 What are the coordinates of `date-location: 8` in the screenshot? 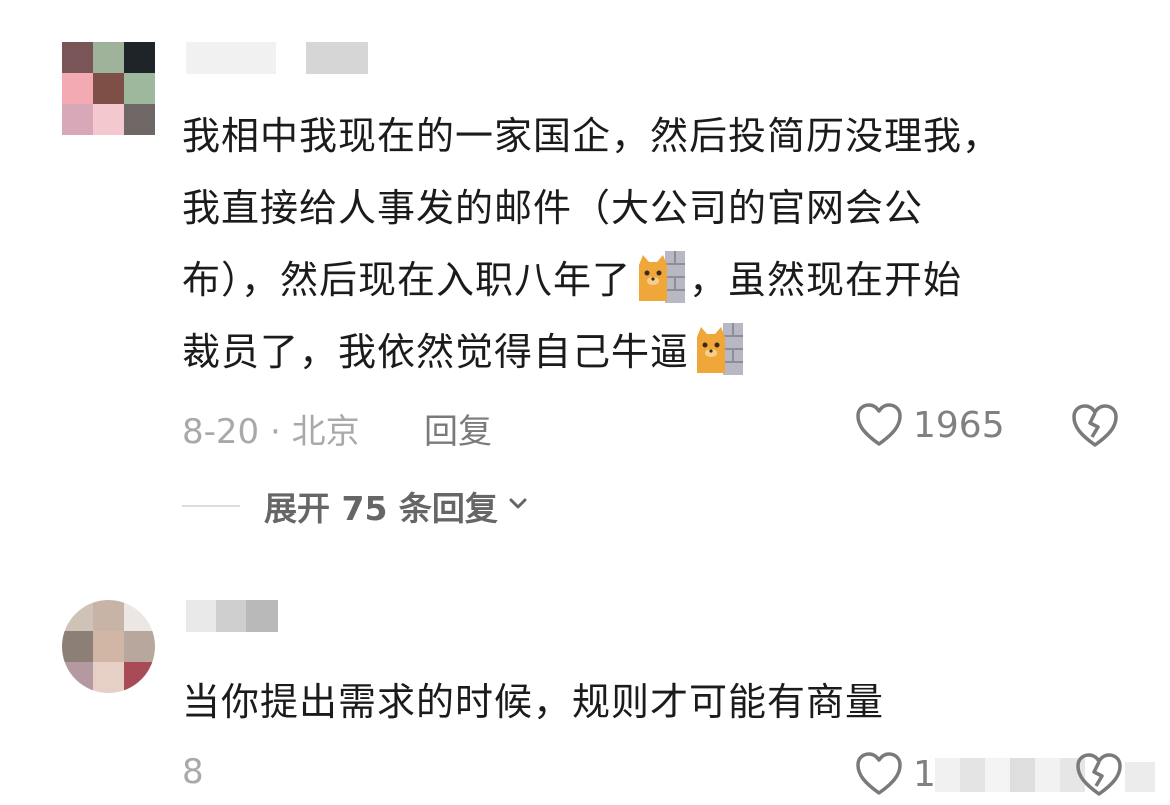 It's located at (193, 772).